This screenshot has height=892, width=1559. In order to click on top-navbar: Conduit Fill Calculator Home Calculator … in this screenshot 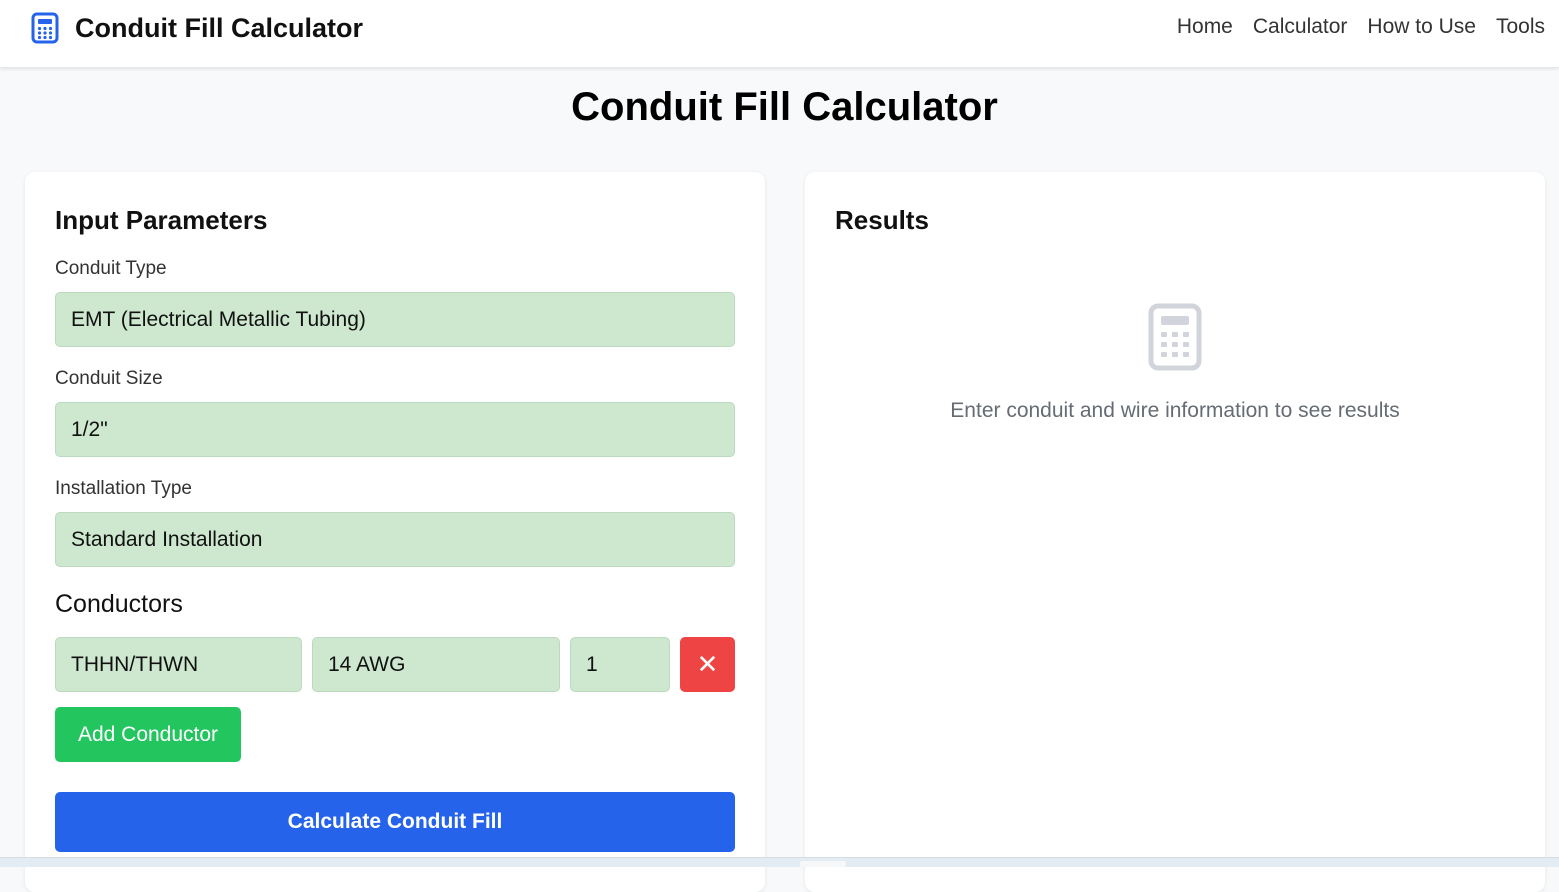, I will do `click(779, 34)`.